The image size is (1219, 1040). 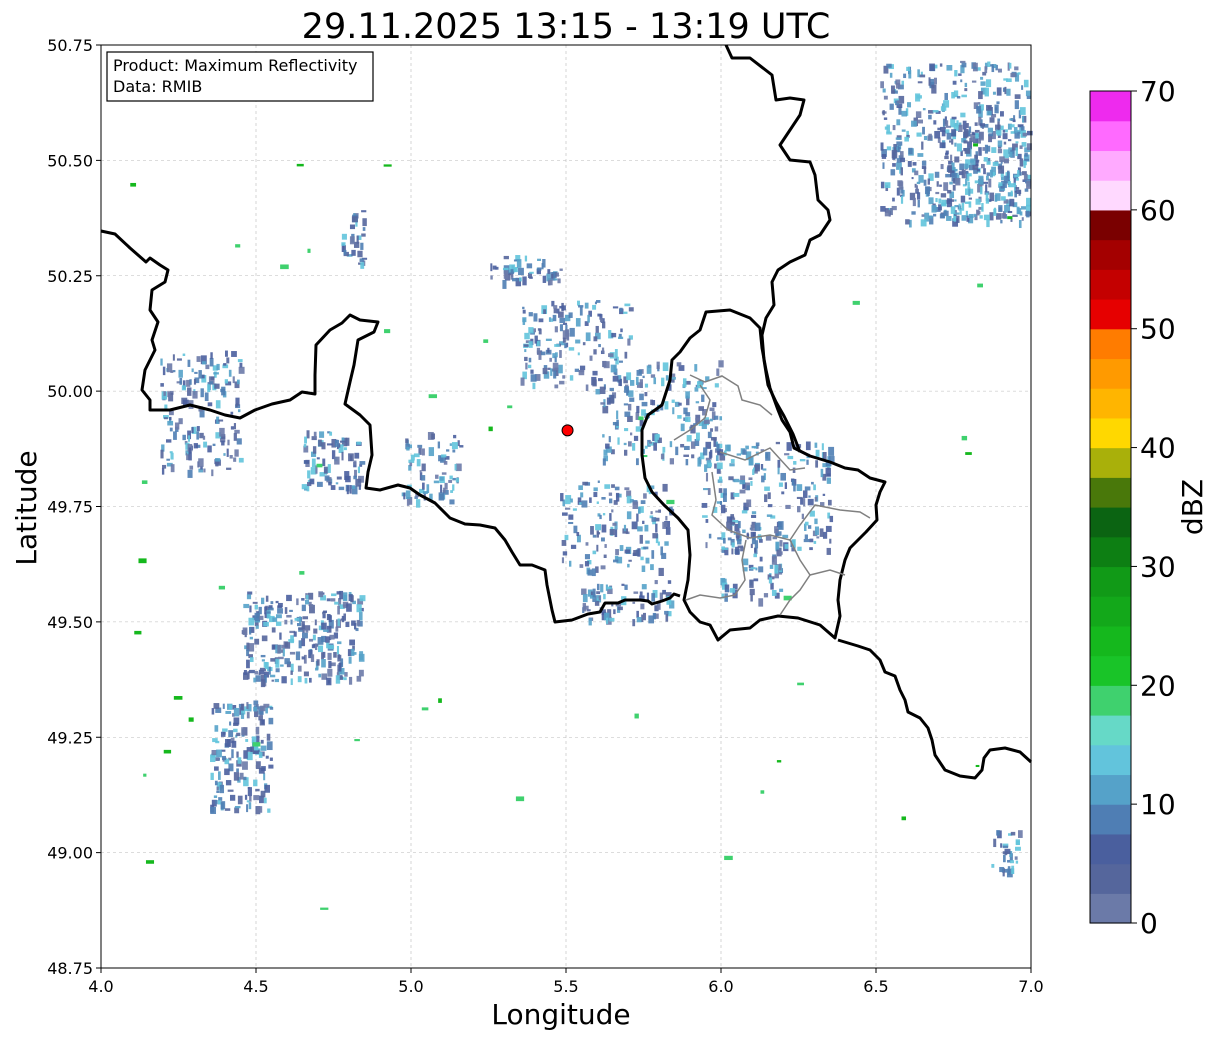 I want to click on colorbar-tick-label: 10, so click(x=1158, y=804).